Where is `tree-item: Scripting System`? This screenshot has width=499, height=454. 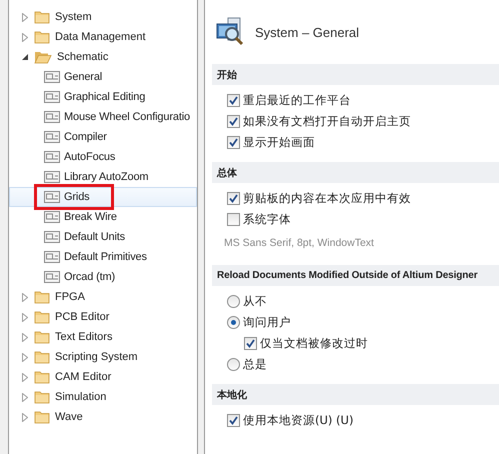
tree-item: Scripting System is located at coordinates (103, 357).